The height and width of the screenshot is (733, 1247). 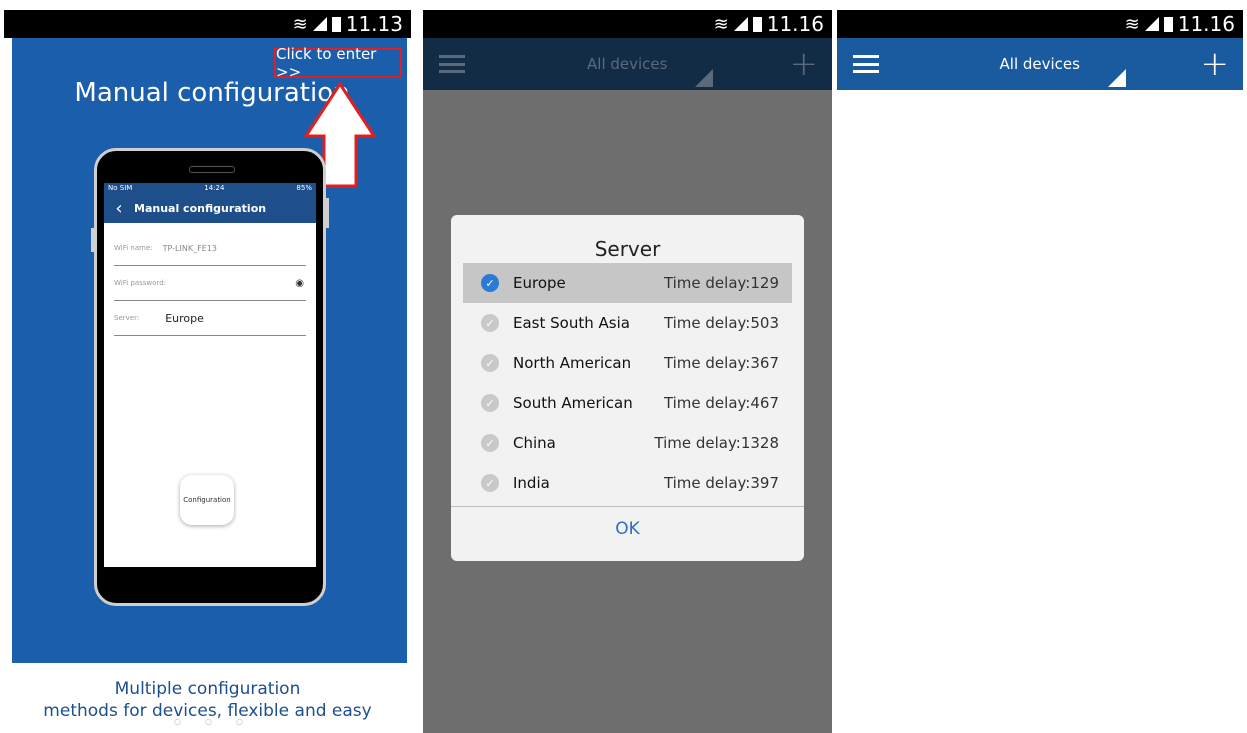 I want to click on server-name: East South Asia, so click(x=571, y=323).